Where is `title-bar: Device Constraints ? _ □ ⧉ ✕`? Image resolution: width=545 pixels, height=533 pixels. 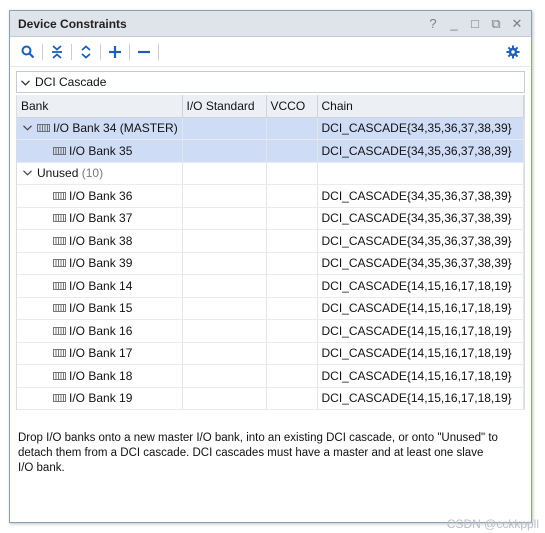
title-bar: Device Constraints ? _ □ ⧉ ✕ is located at coordinates (270, 24).